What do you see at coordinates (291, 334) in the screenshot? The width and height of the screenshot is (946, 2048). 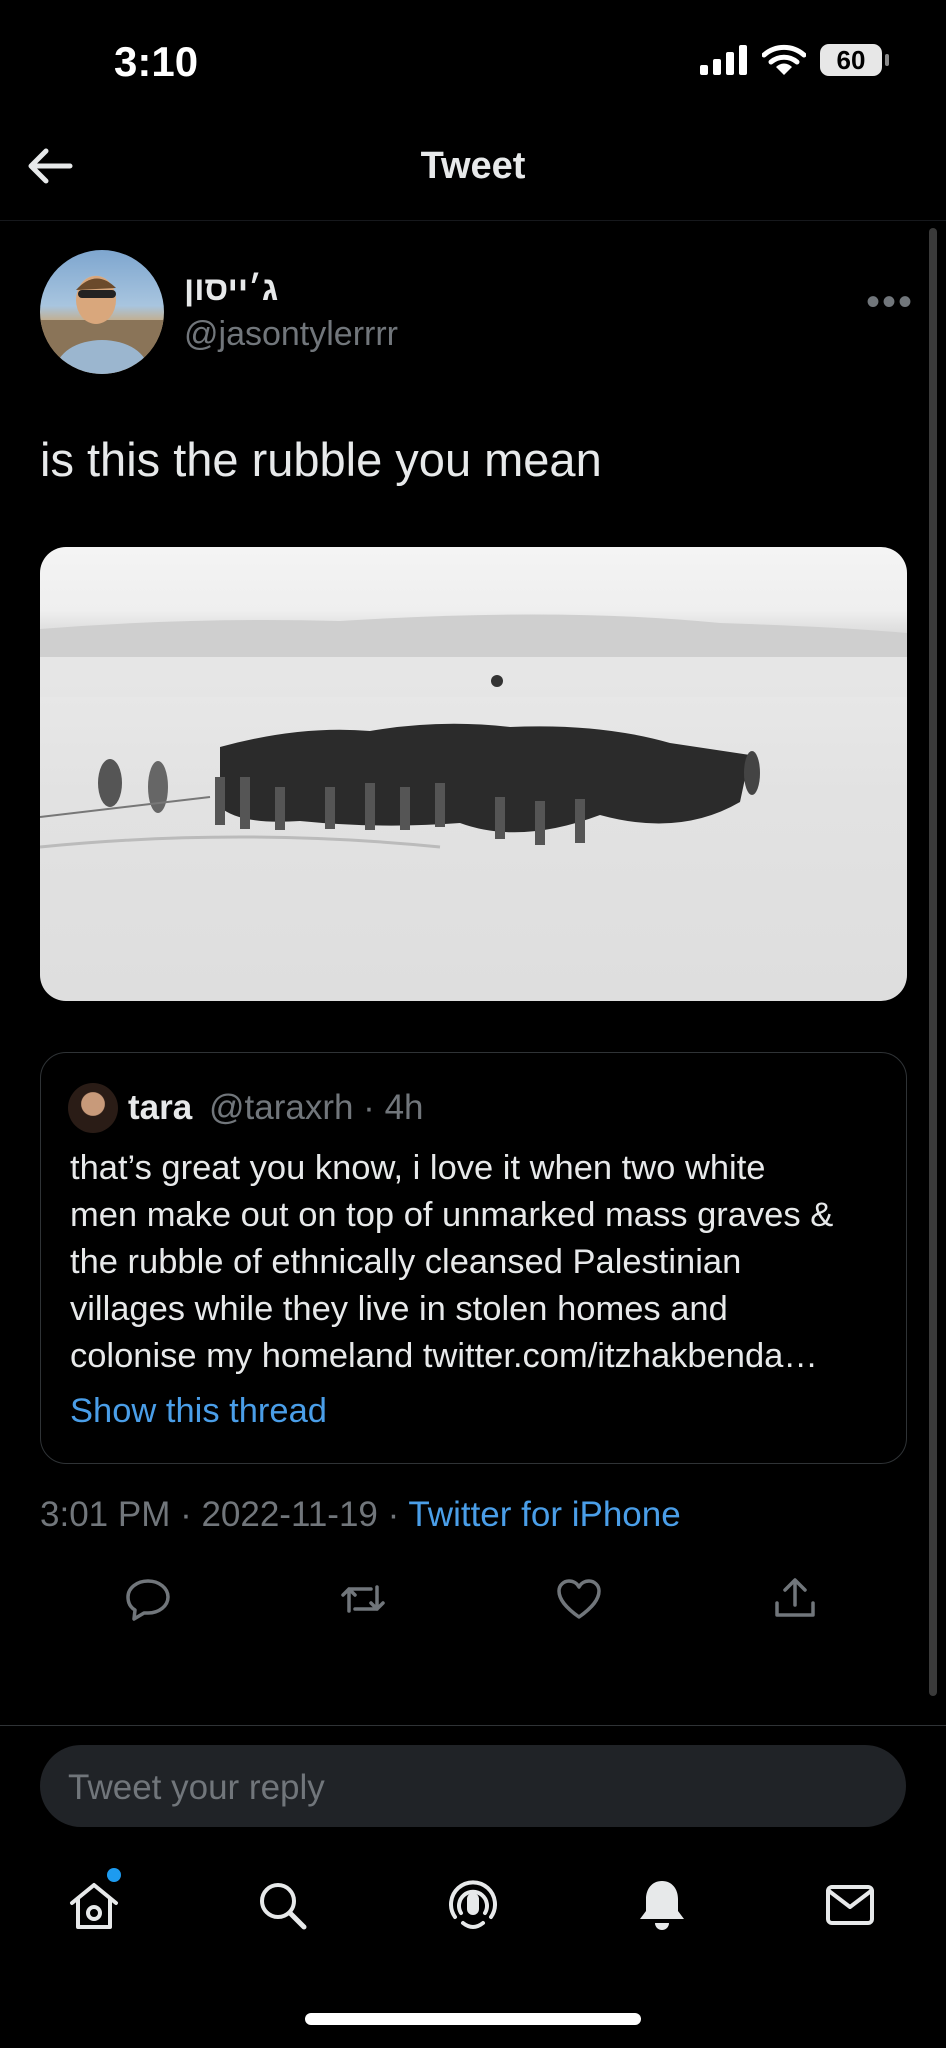 I see `user-handle: @jasontylerrrr` at bounding box center [291, 334].